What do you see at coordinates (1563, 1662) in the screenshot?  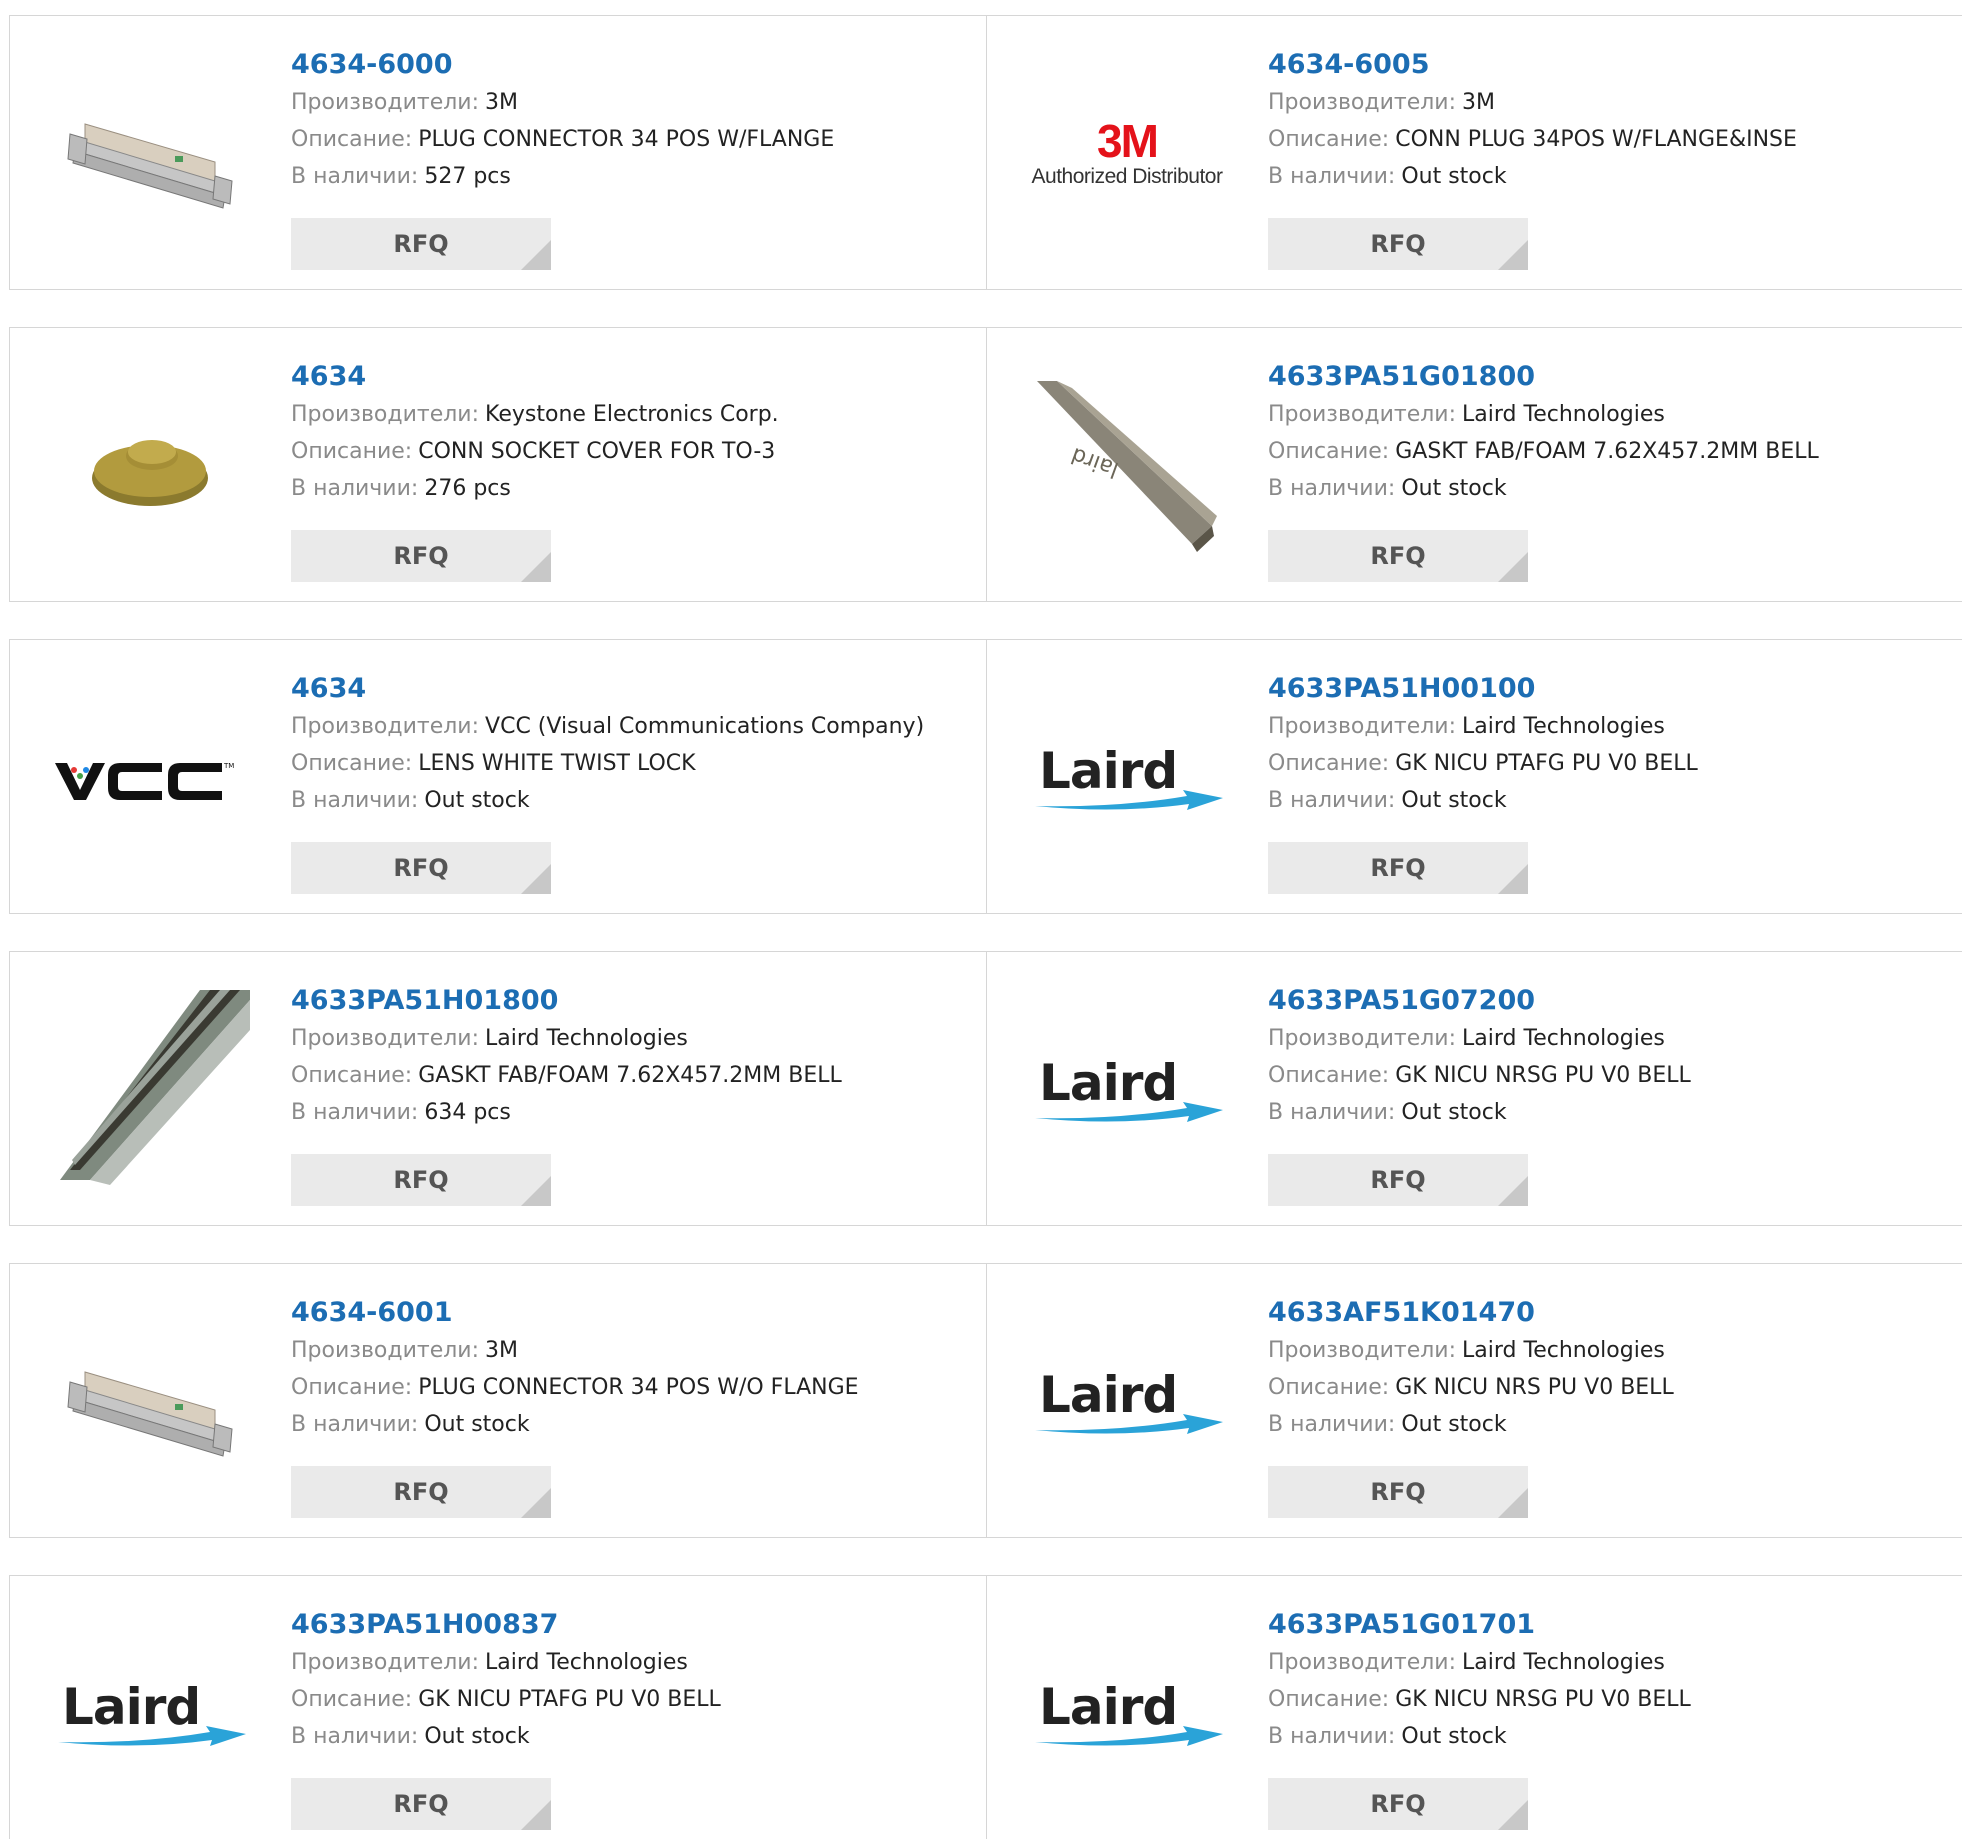 I see `manufacturer-value: Laird Technologies` at bounding box center [1563, 1662].